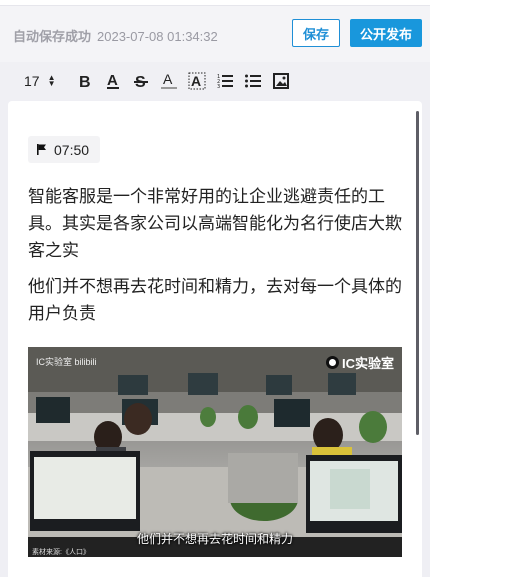  I want to click on strikethrough-button: S, so click(141, 81).